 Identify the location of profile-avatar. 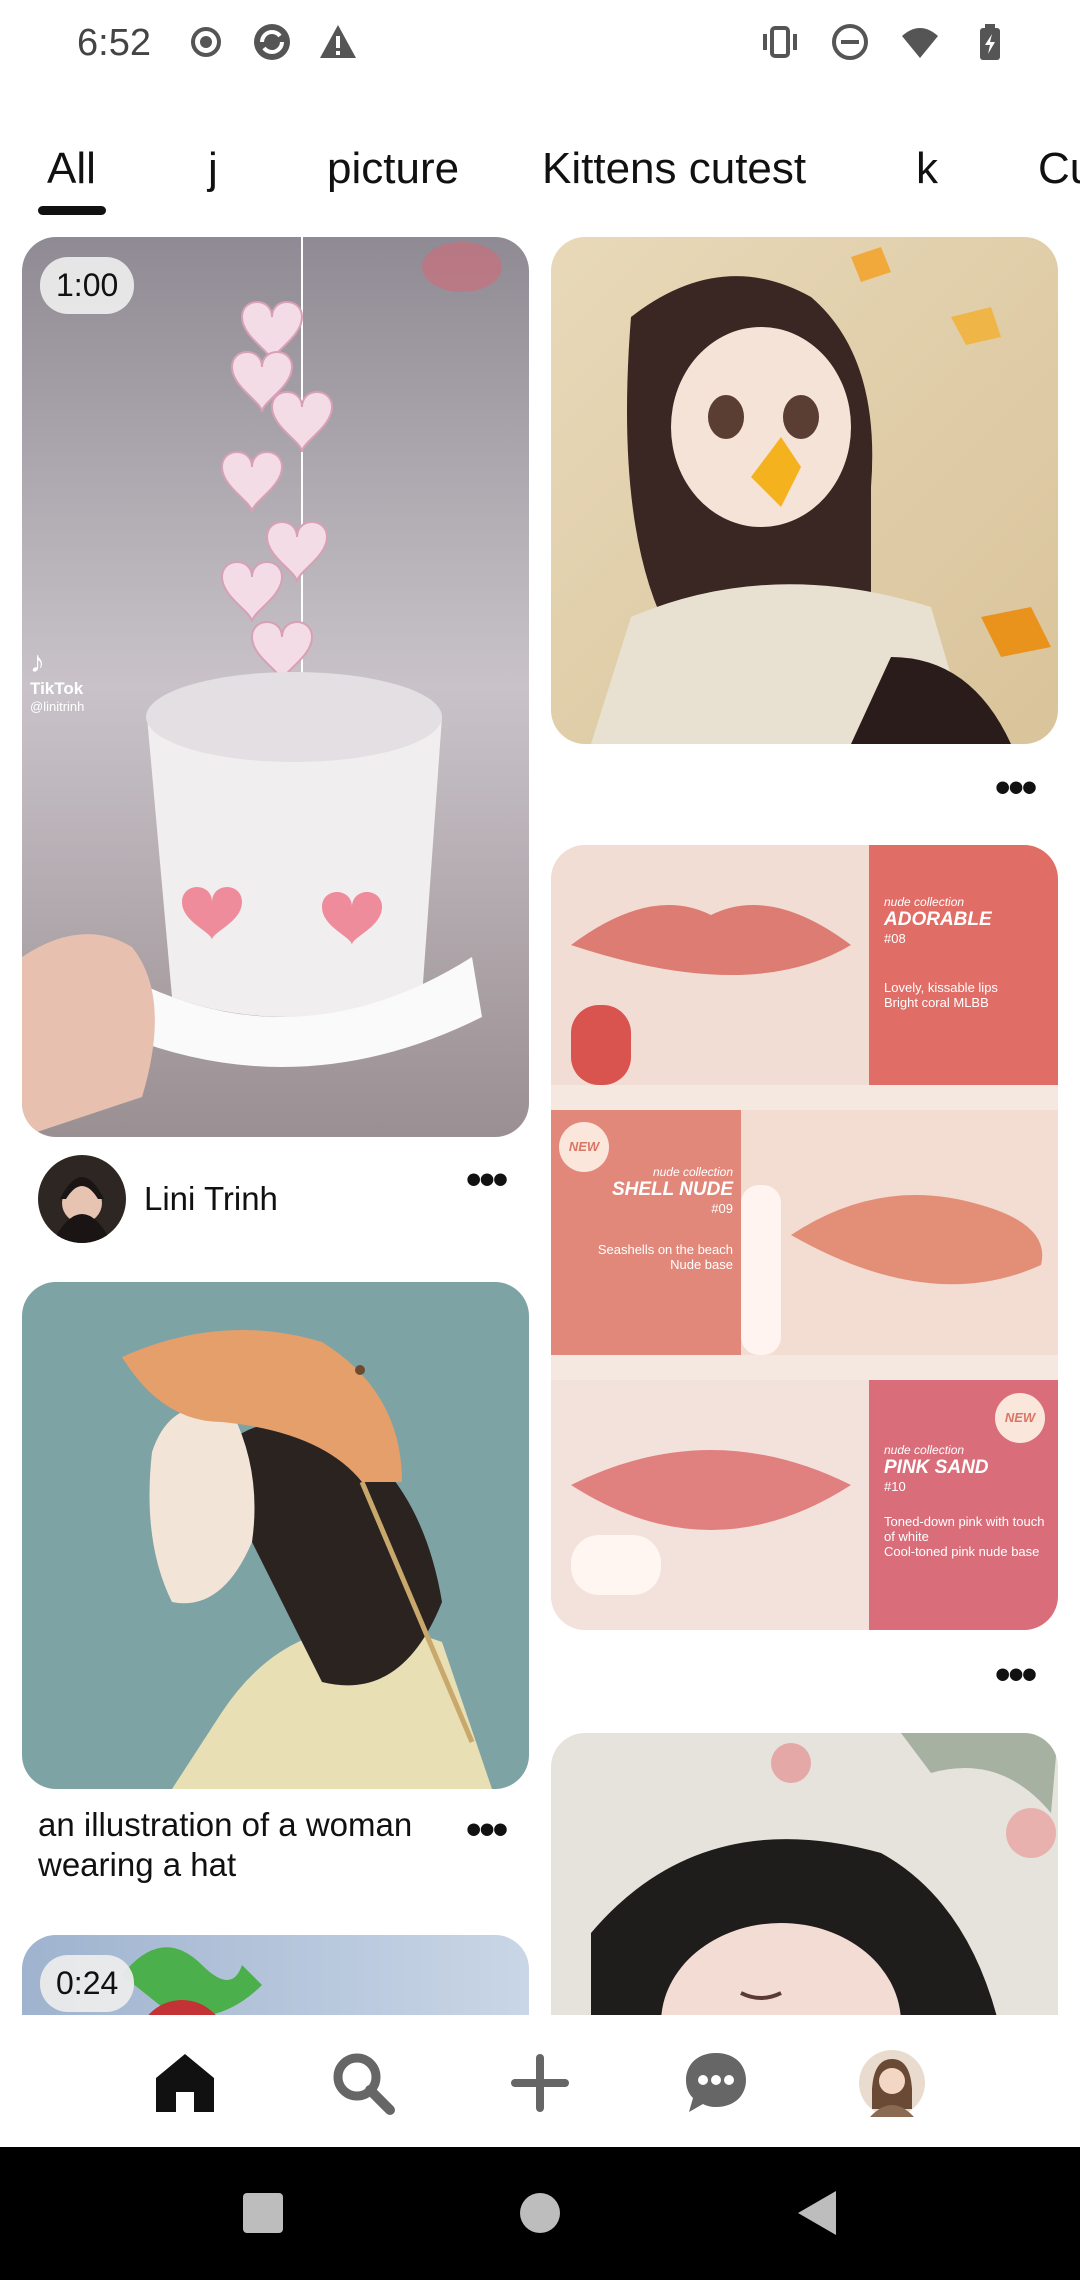
(892, 2083).